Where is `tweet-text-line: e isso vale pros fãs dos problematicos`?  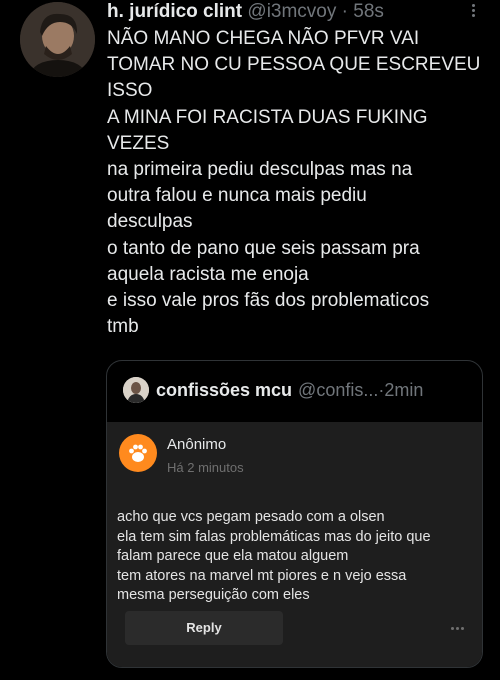 tweet-text-line: e isso vale pros fãs dos problematicos is located at coordinates (268, 301).